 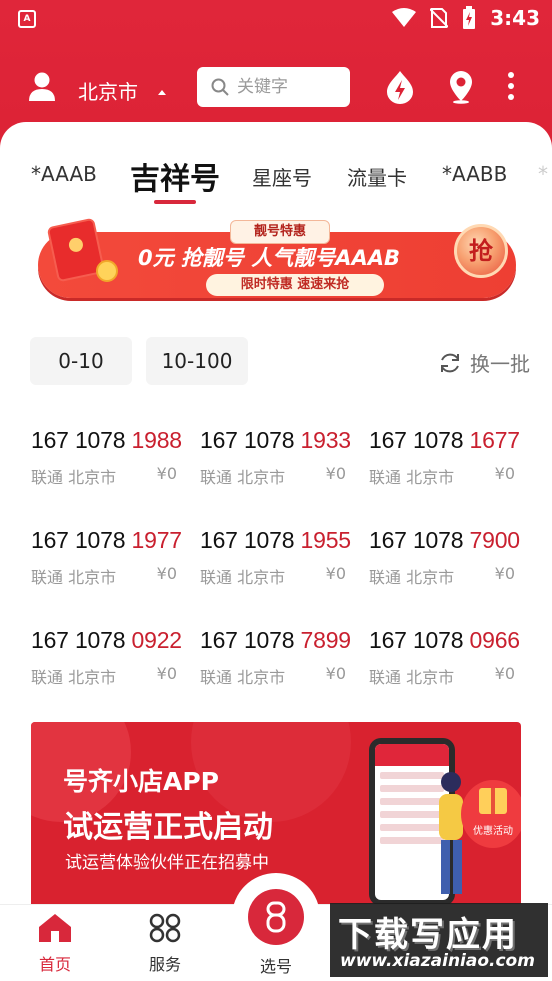 What do you see at coordinates (269, 258) in the screenshot?
I see `banner-headline: 0元 抢靓号 人气靓号AAAB` at bounding box center [269, 258].